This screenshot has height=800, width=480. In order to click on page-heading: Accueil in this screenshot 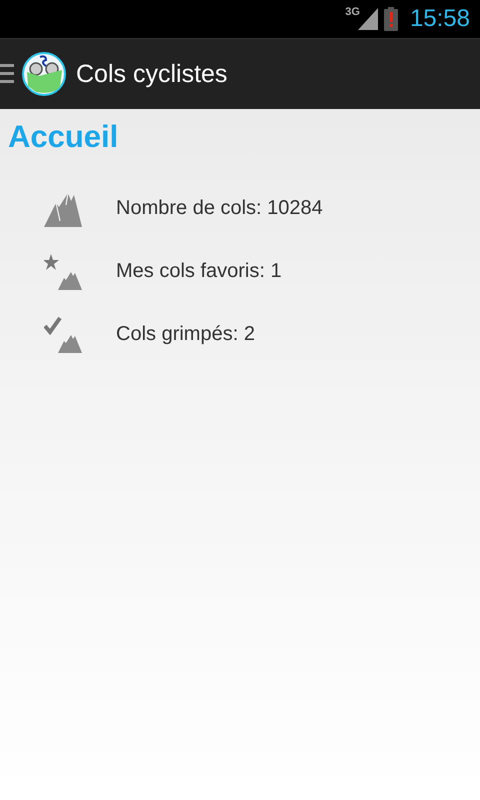, I will do `click(64, 137)`.